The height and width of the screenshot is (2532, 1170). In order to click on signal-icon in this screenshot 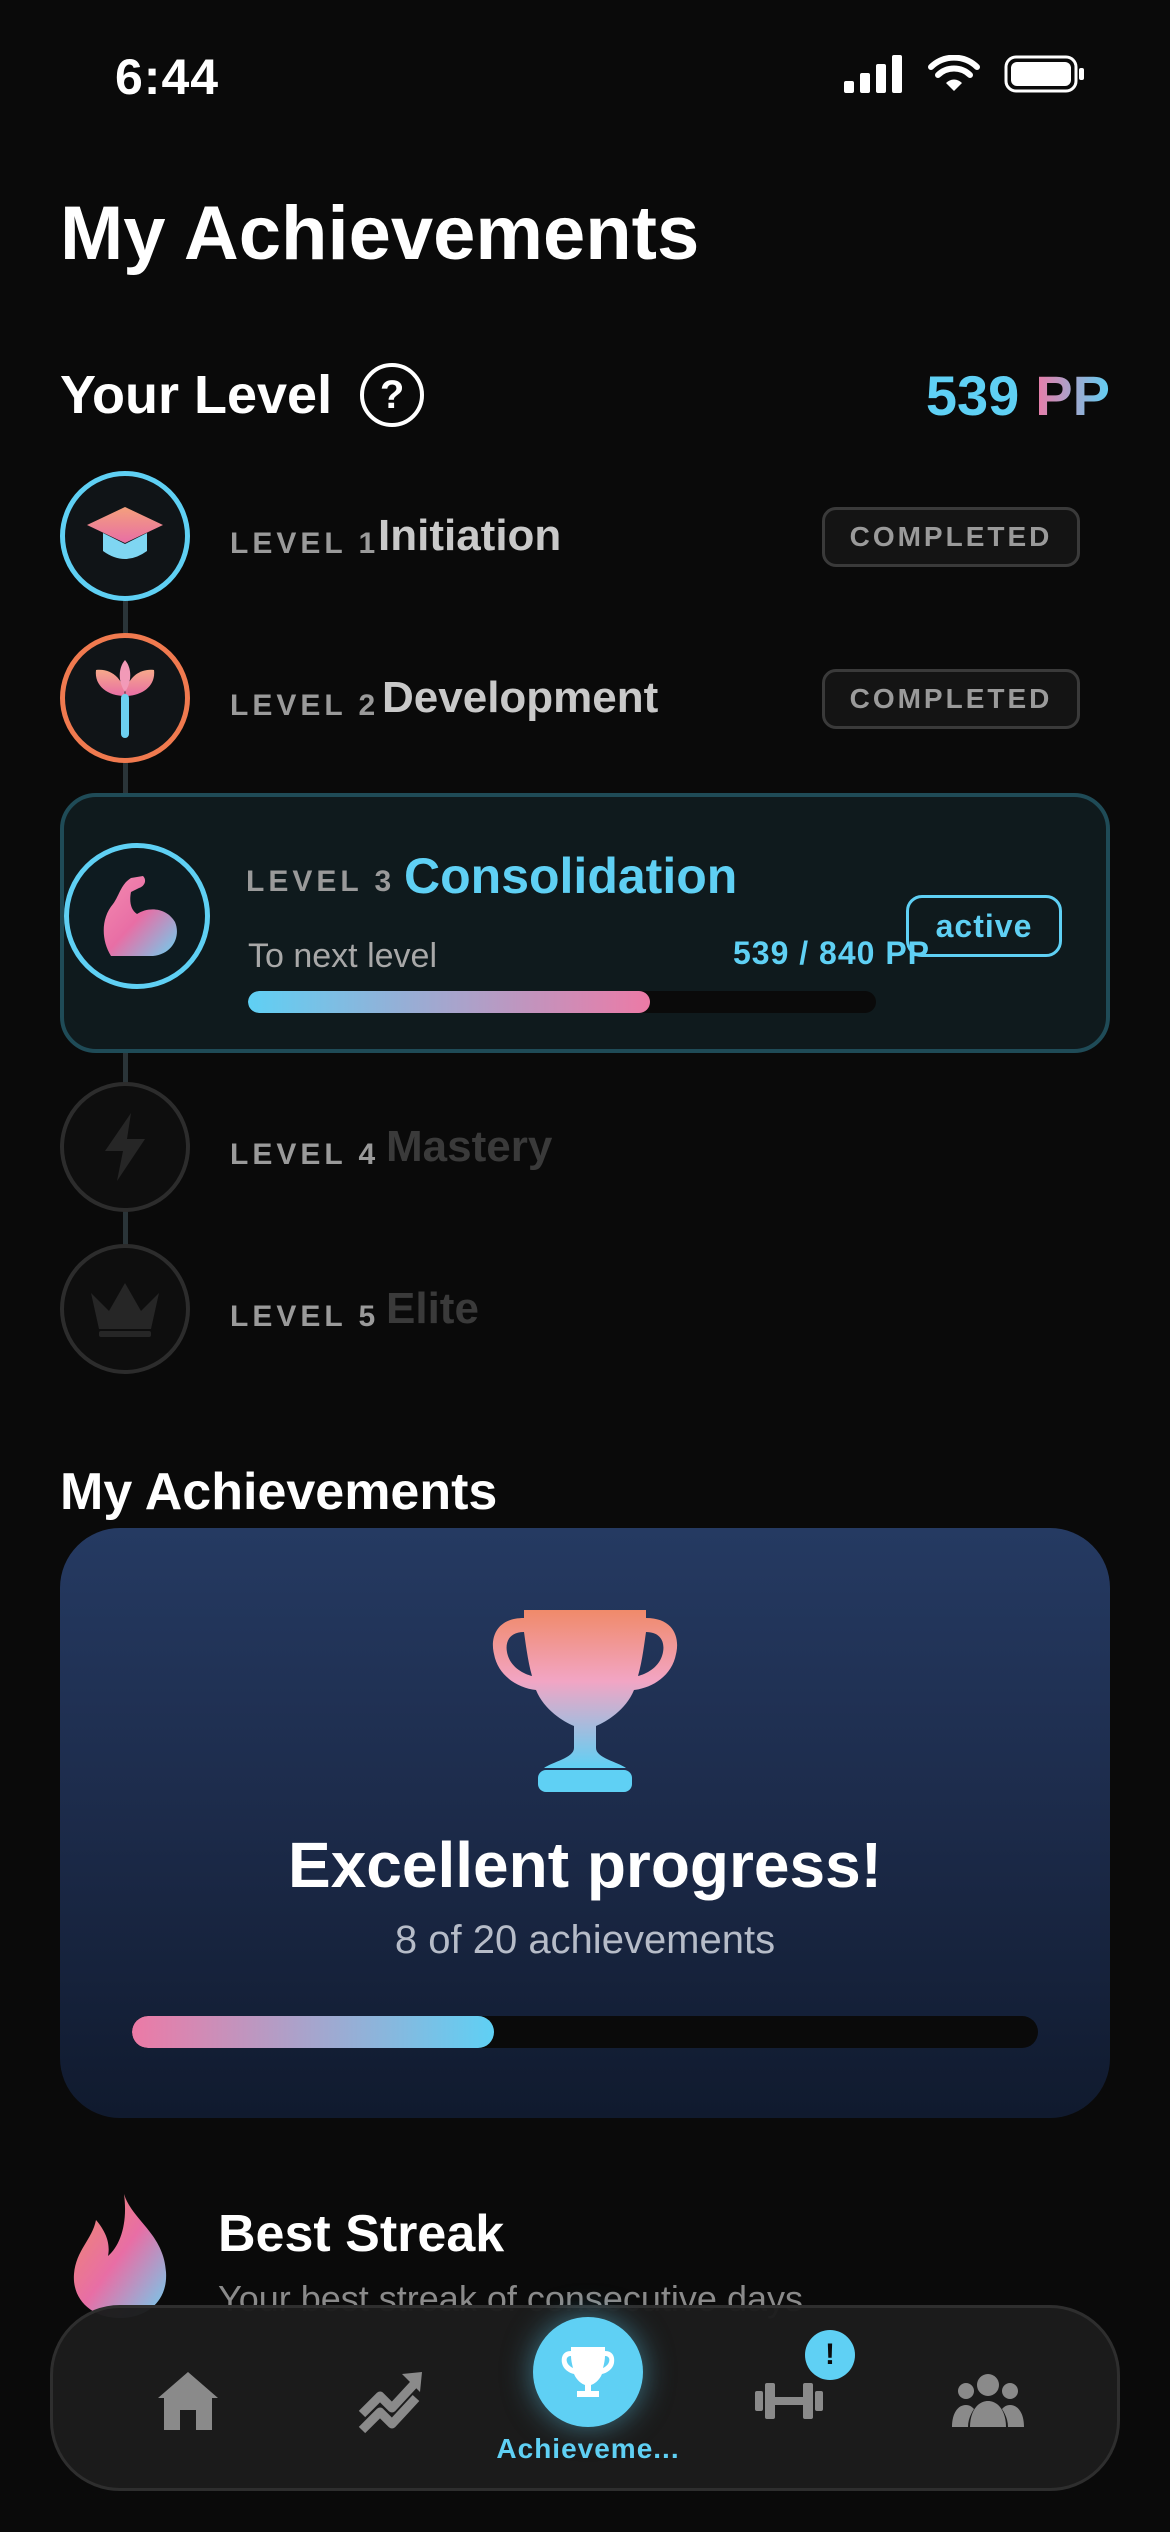, I will do `click(873, 74)`.